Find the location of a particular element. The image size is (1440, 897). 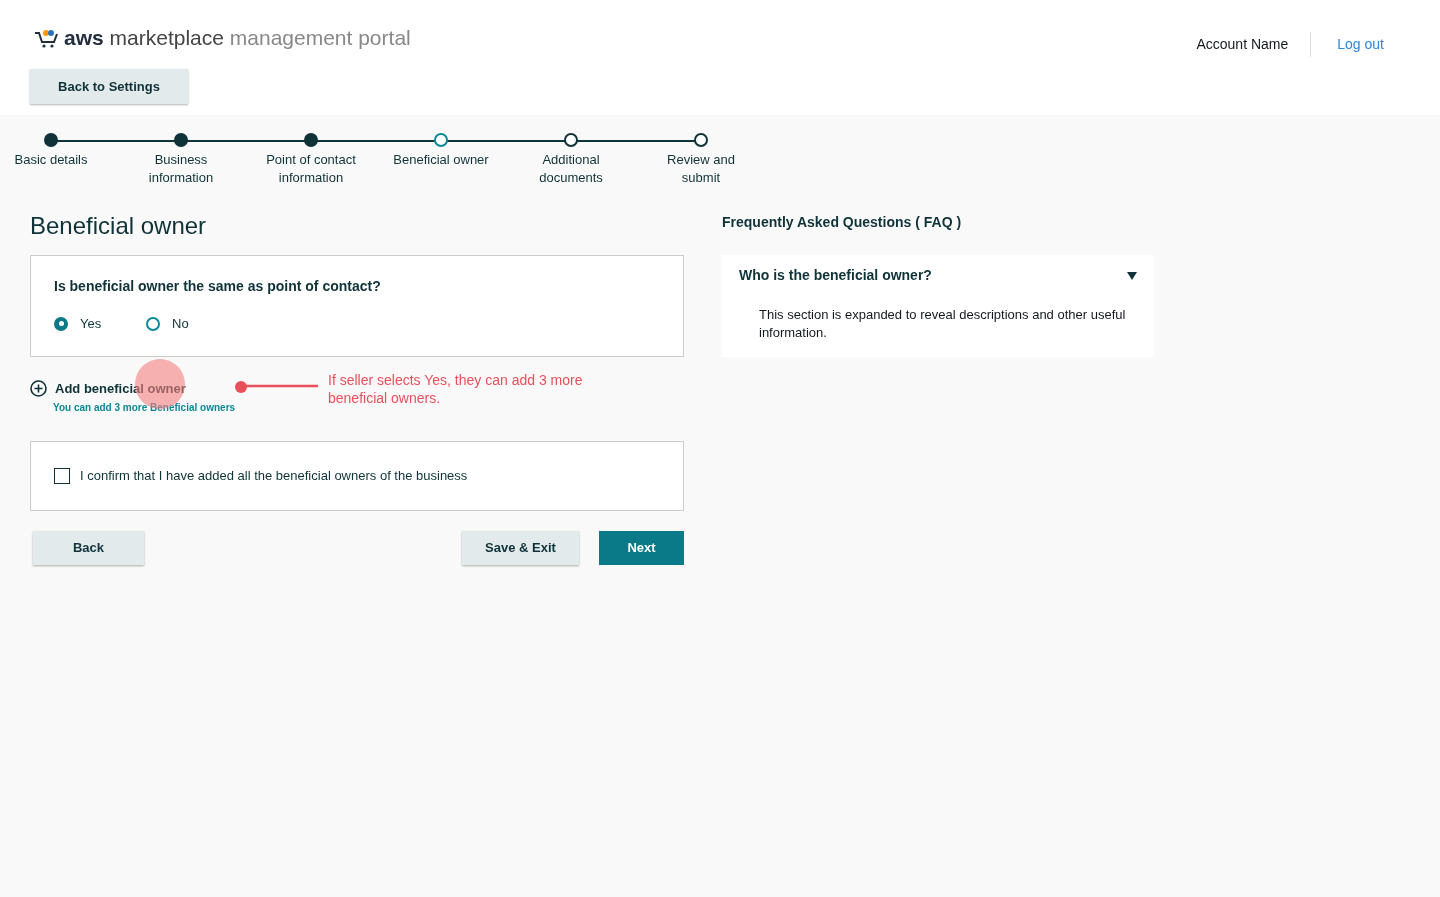

step-label: Beneficial owner is located at coordinates (441, 160).